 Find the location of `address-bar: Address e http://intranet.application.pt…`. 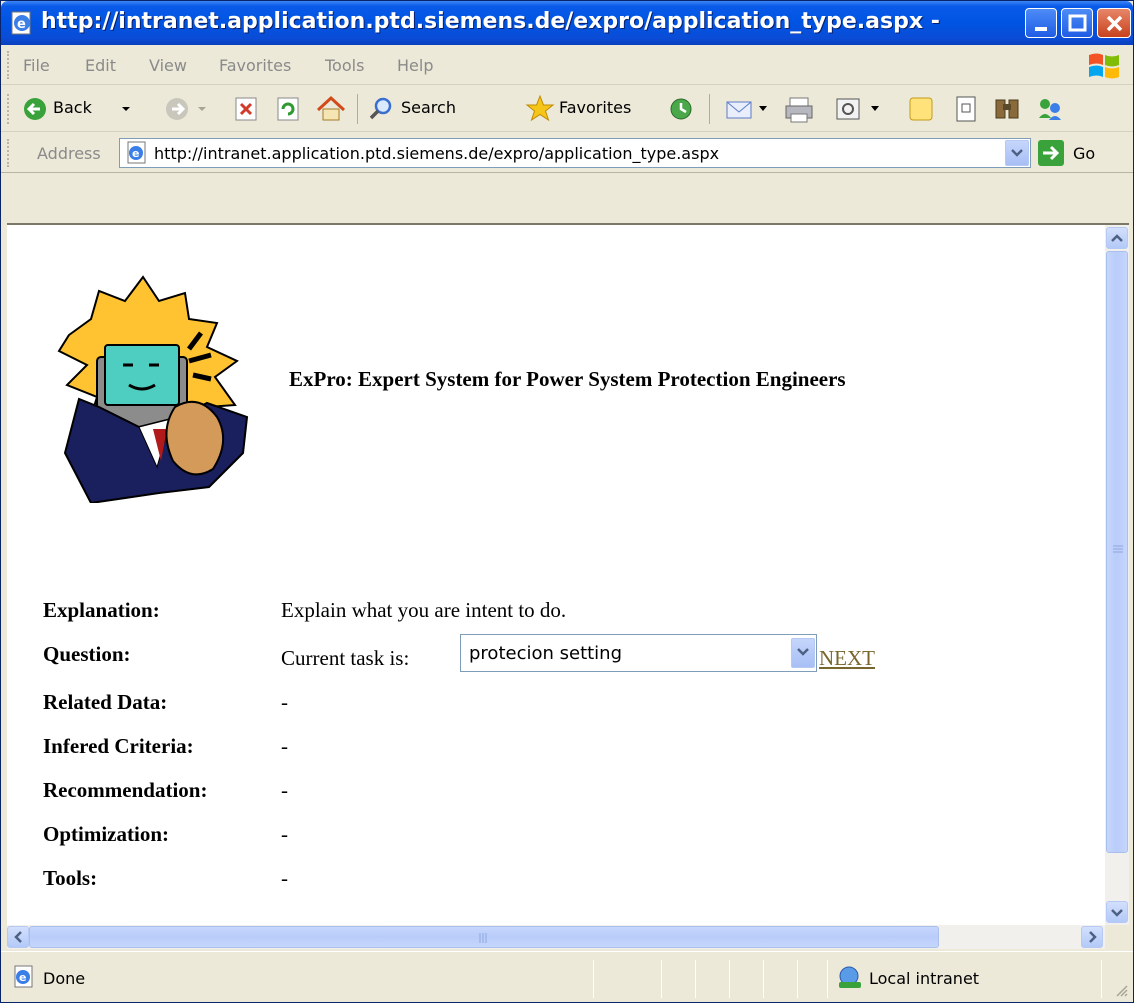

address-bar: Address e http://intranet.application.pt… is located at coordinates (567, 153).